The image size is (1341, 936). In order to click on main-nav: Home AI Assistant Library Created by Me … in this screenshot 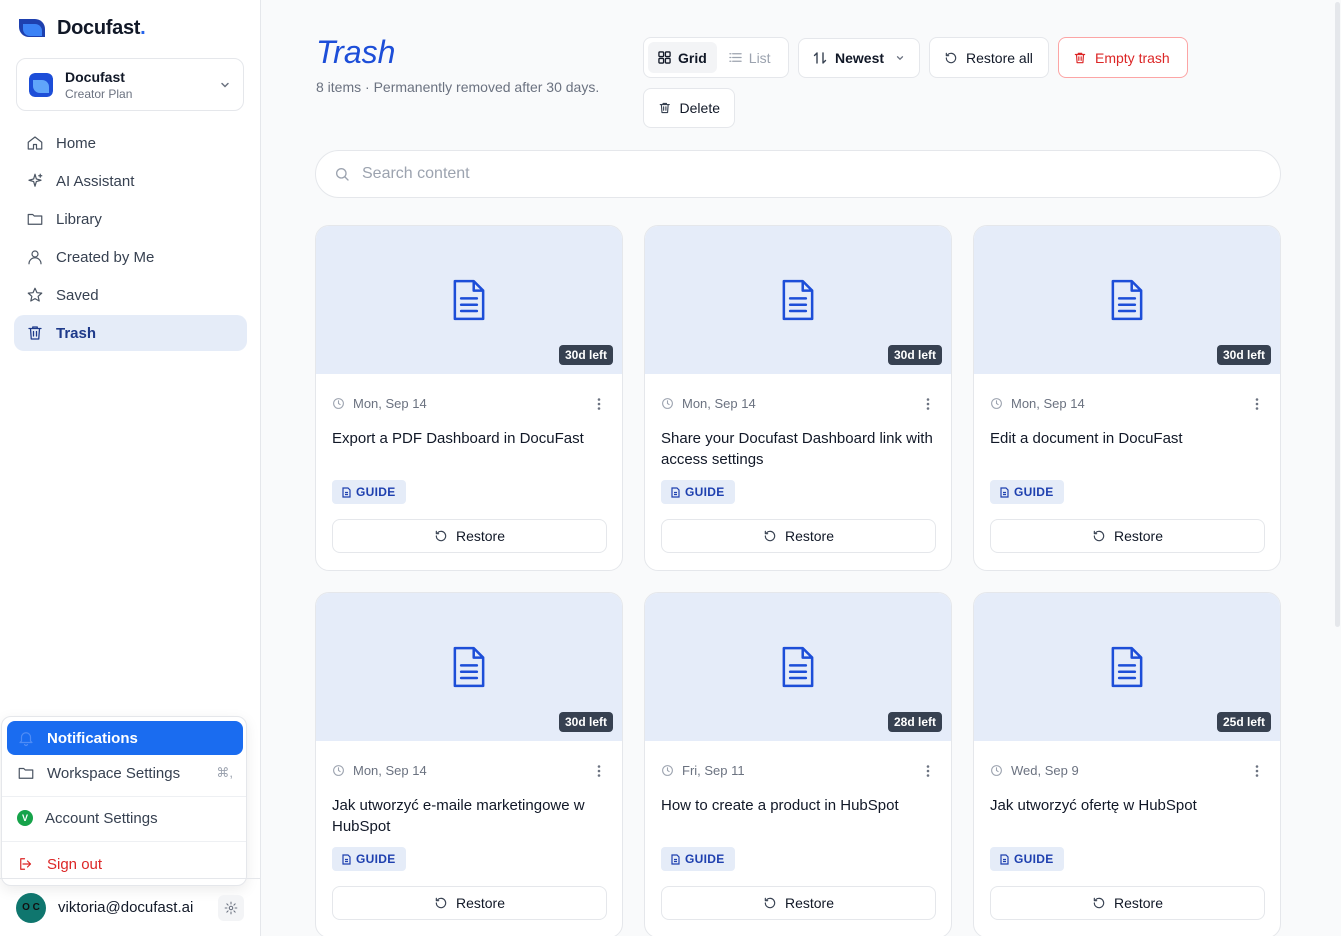, I will do `click(130, 239)`.